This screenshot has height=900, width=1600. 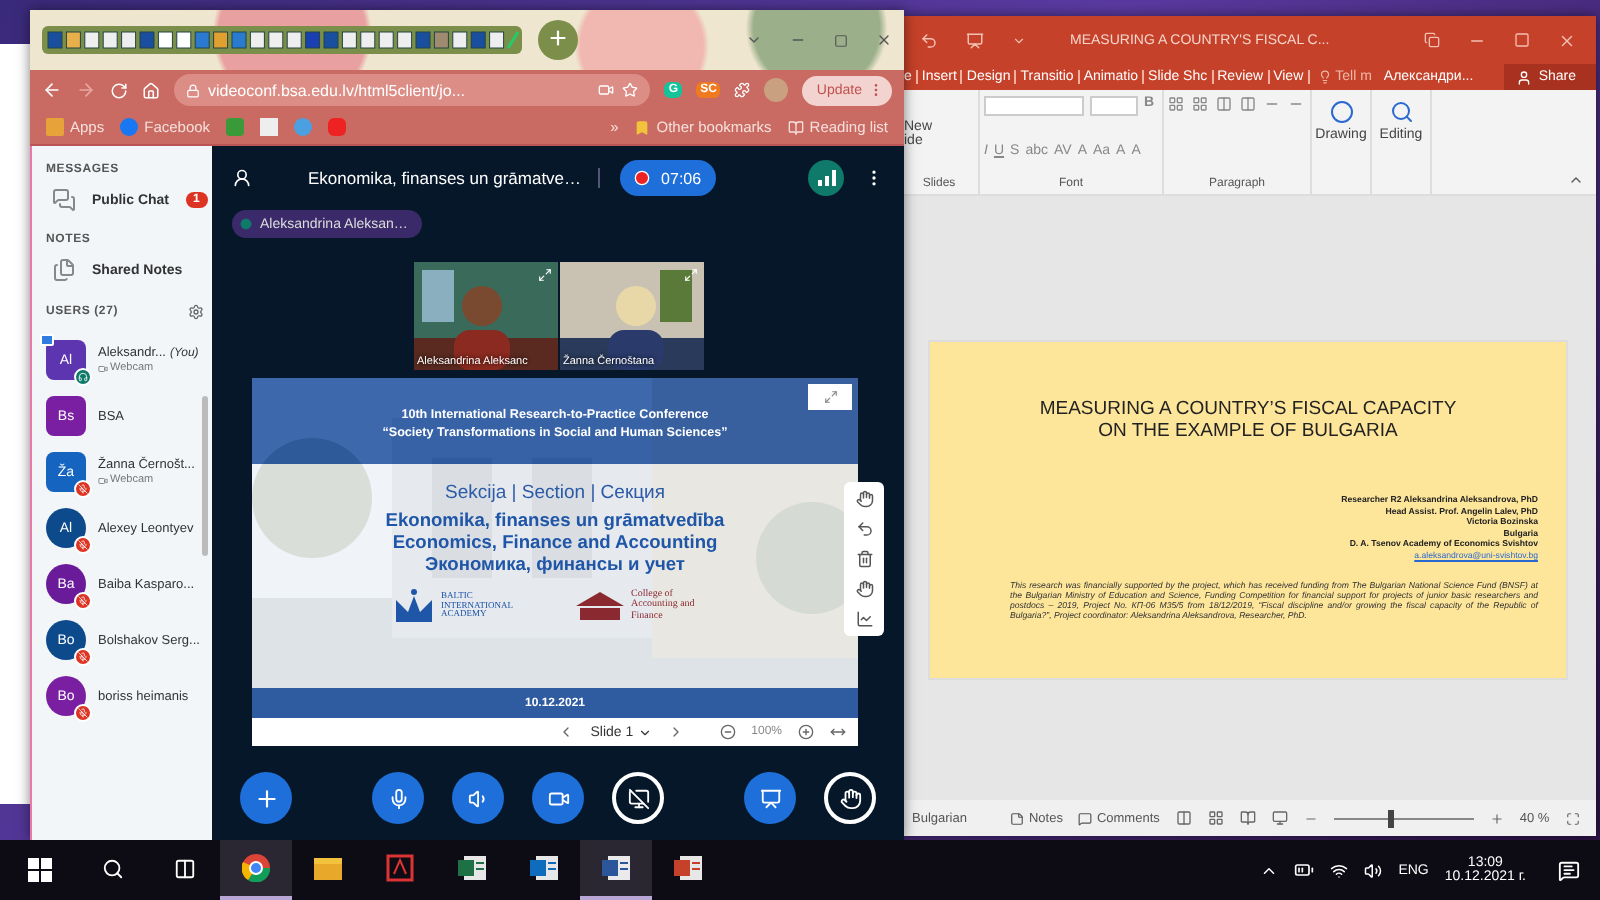 What do you see at coordinates (1248, 409) in the screenshot?
I see `slide-title: MEASURING A COUNTRY’S FISCAL CAPACITY` at bounding box center [1248, 409].